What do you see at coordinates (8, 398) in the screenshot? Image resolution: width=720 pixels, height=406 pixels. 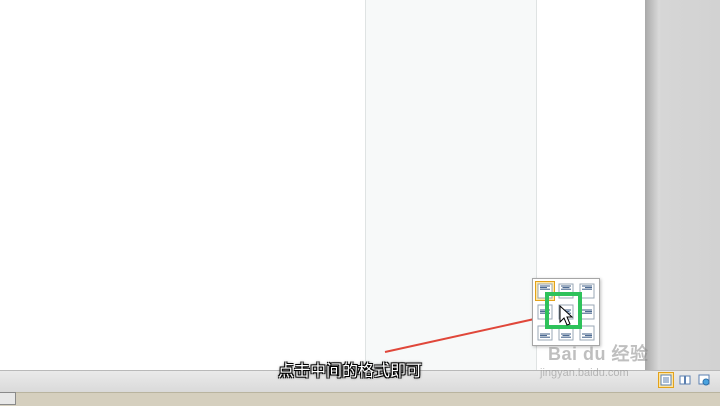 I see `window-tab` at bounding box center [8, 398].